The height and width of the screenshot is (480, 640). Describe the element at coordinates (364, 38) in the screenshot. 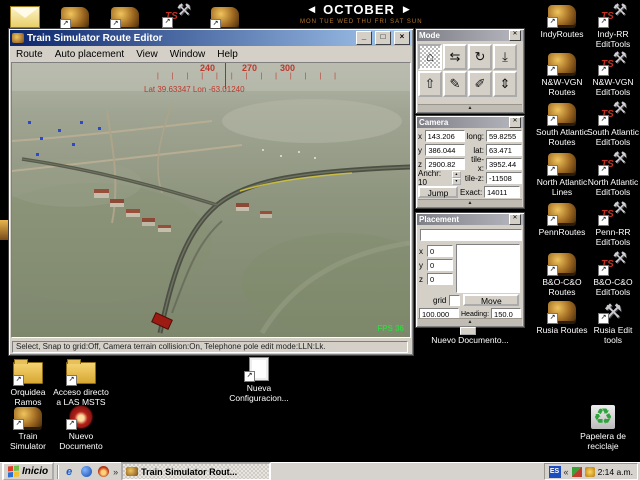

I see `minimize-button: _` at that location.